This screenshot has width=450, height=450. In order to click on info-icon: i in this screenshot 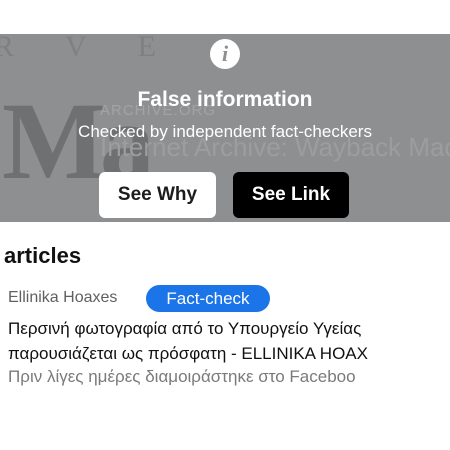, I will do `click(225, 54)`.